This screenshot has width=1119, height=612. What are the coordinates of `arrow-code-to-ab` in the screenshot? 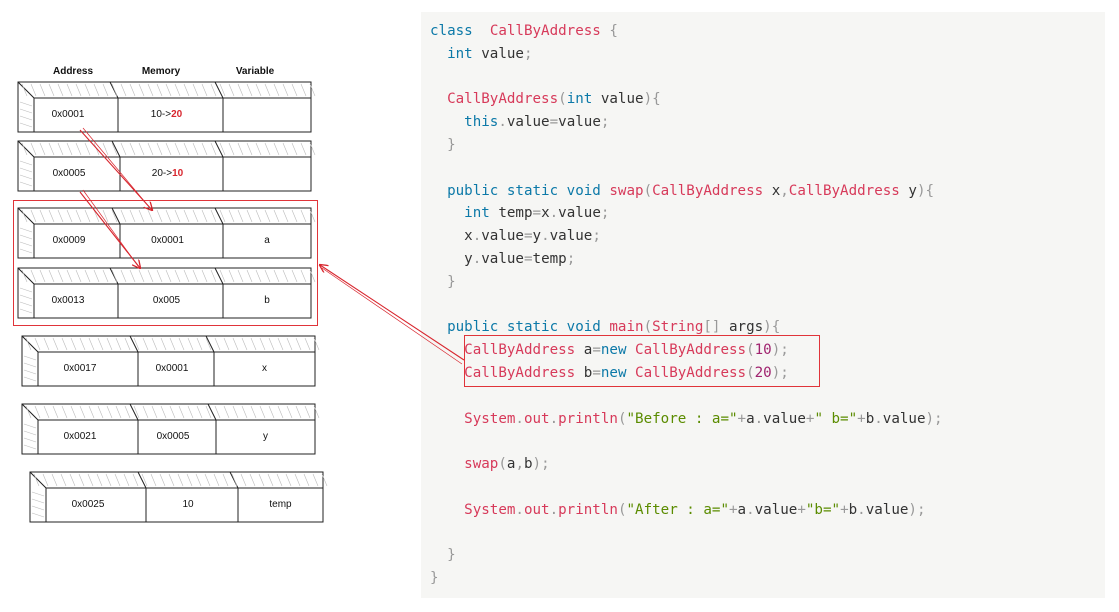 It's located at (392, 313).